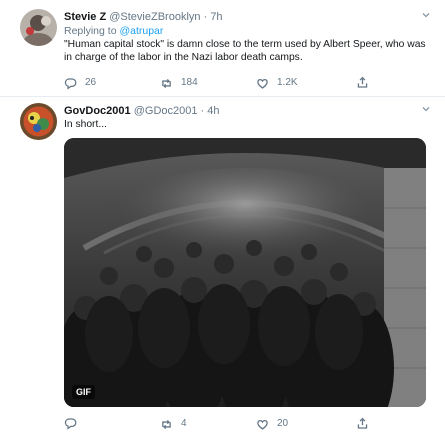 This screenshot has height=445, width=445. Describe the element at coordinates (91, 82) in the screenshot. I see `reply-count: 26` at that location.